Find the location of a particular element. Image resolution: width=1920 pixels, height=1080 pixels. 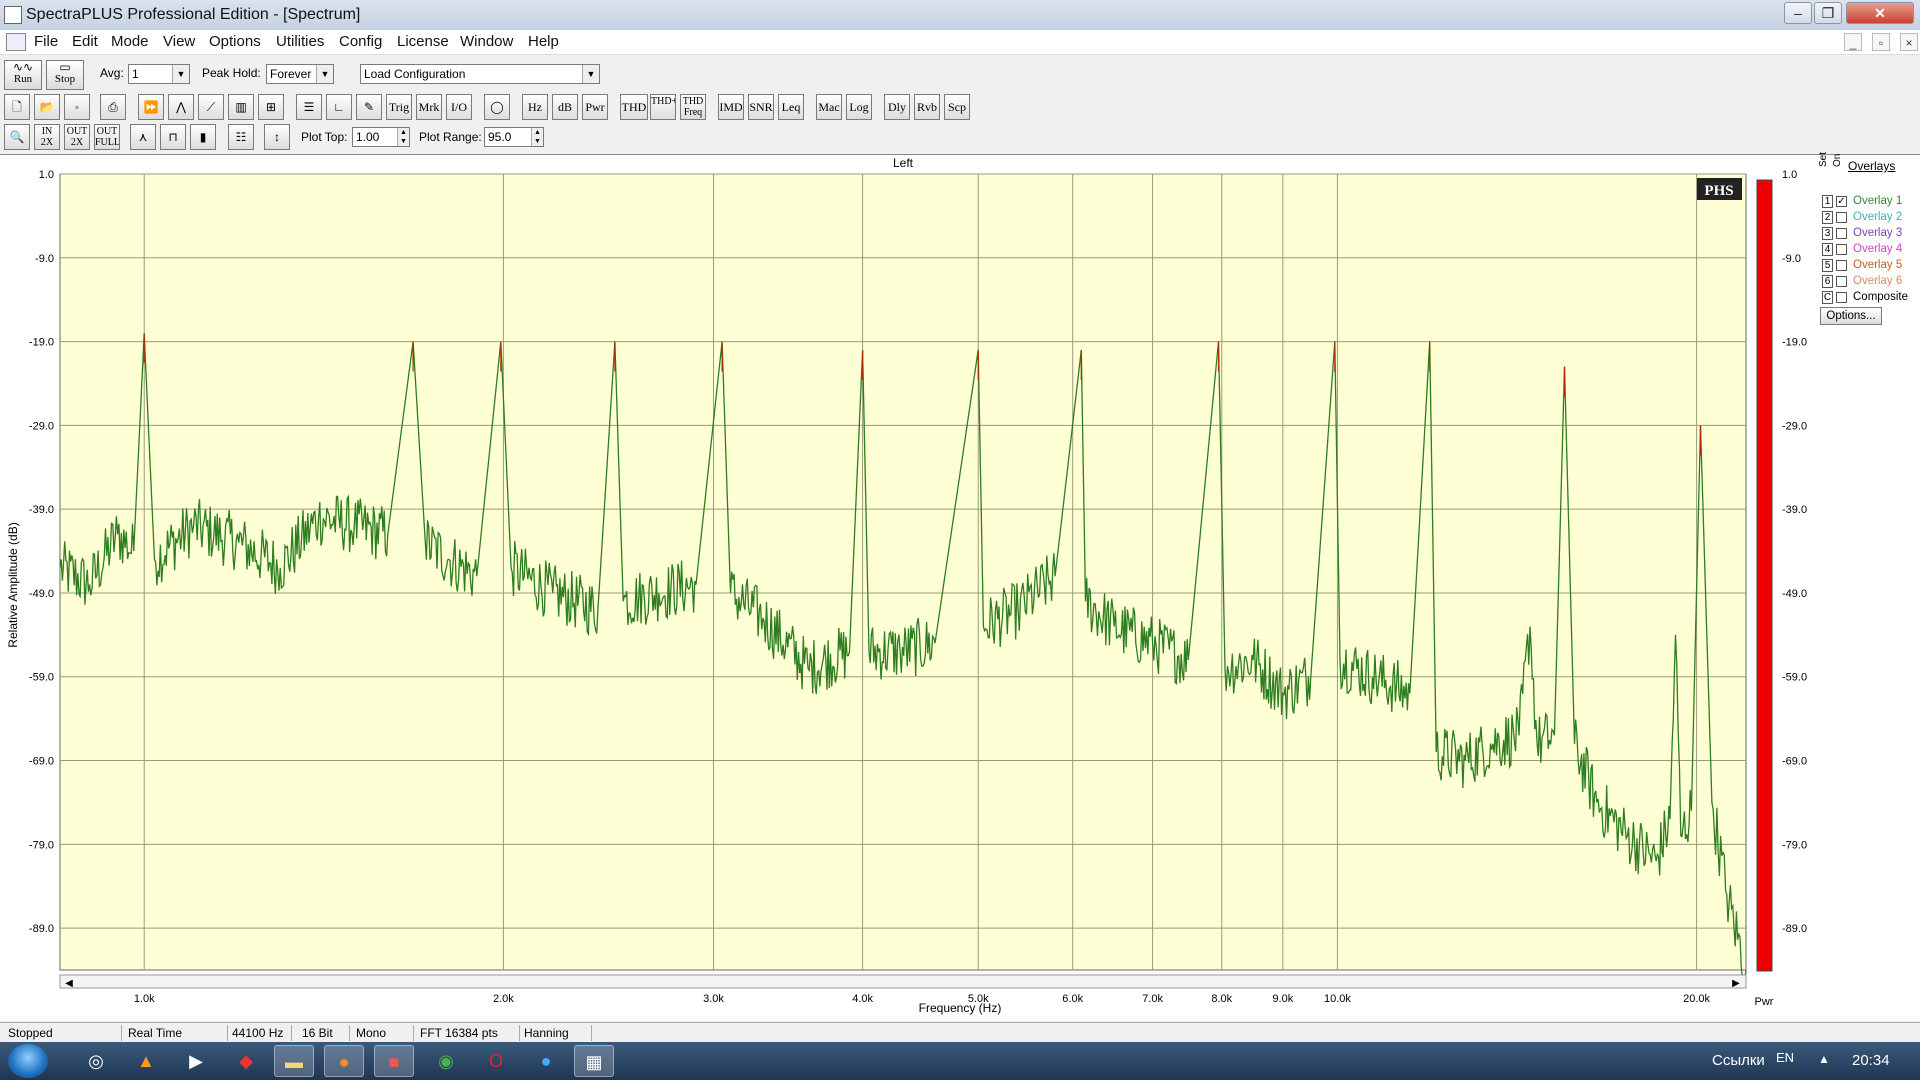

mdi-close-button: × is located at coordinates (1909, 42).